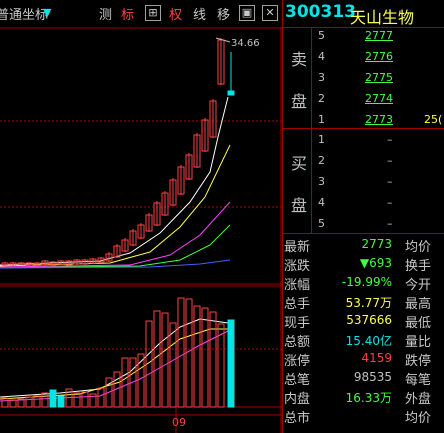  What do you see at coordinates (418, 323) in the screenshot?
I see `stat-label-secondary: 最低` at bounding box center [418, 323].